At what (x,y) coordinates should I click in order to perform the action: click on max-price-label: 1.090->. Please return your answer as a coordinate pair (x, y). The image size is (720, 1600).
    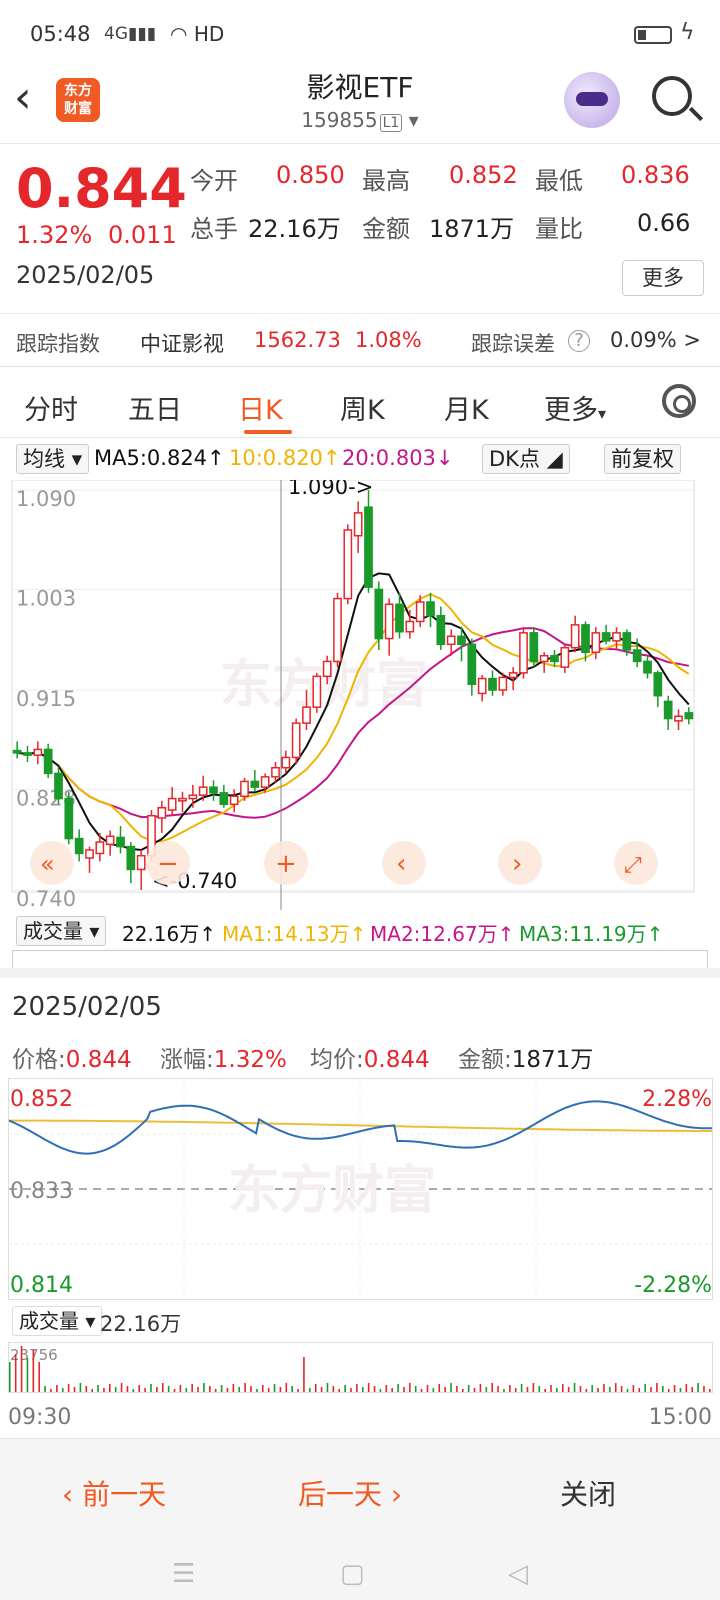
    Looking at the image, I should click on (330, 489).